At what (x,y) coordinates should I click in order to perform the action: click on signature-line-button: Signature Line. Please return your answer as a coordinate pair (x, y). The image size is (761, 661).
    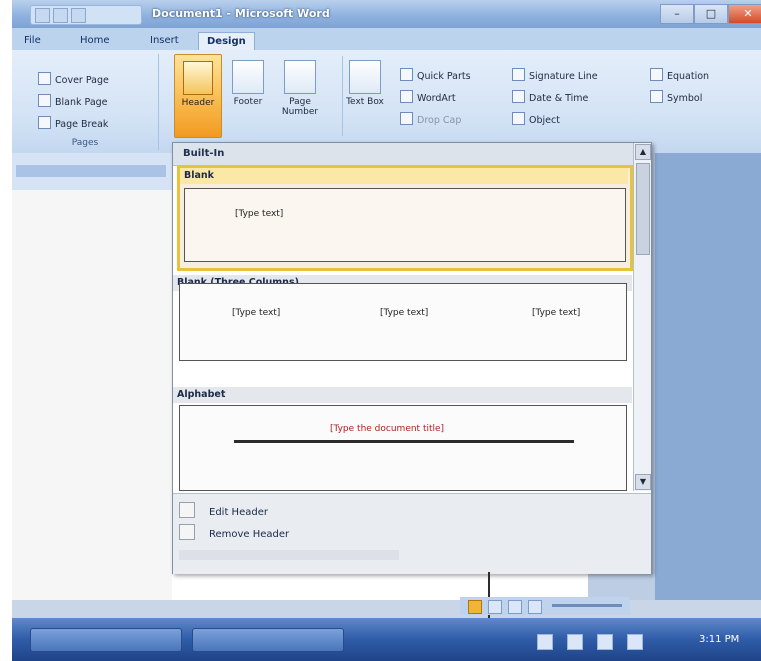
    Looking at the image, I should click on (555, 76).